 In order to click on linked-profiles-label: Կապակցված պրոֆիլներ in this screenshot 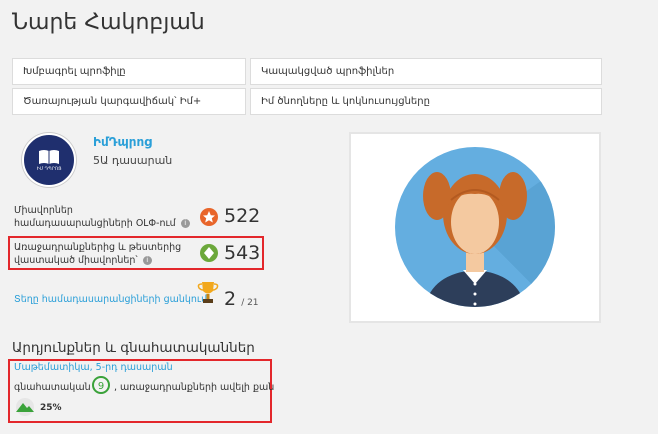, I will do `click(328, 71)`.